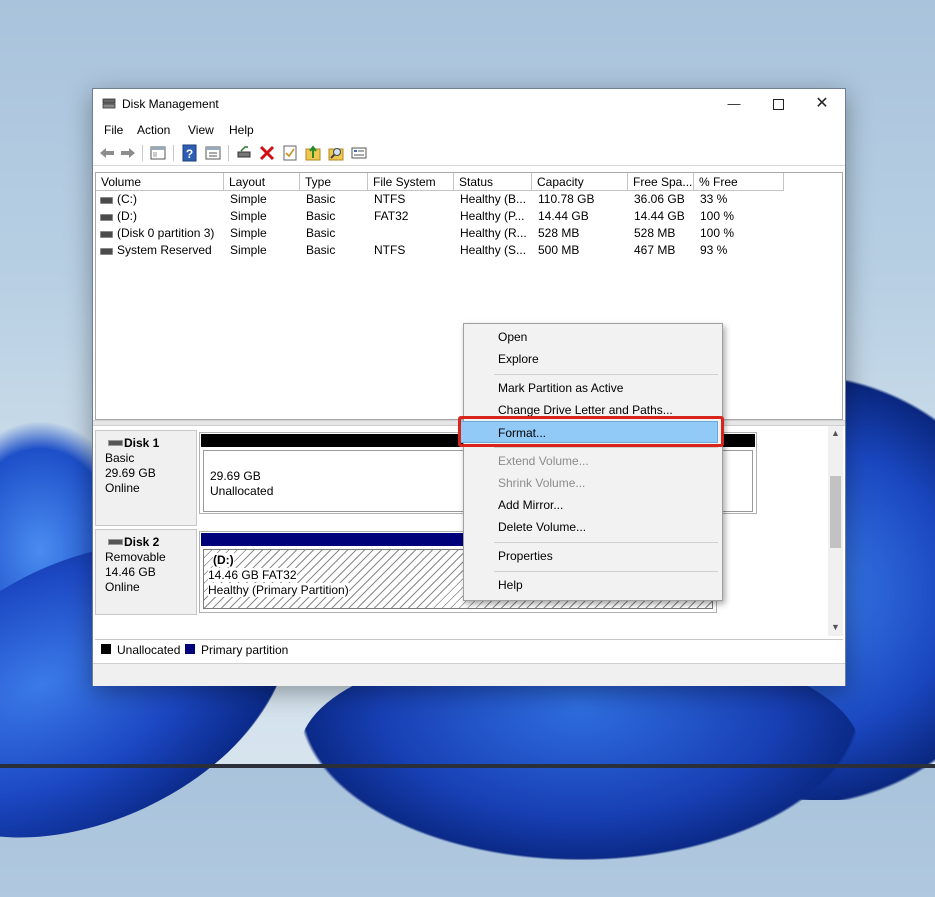  What do you see at coordinates (593, 556) in the screenshot?
I see `menu-item-properties: Properties` at bounding box center [593, 556].